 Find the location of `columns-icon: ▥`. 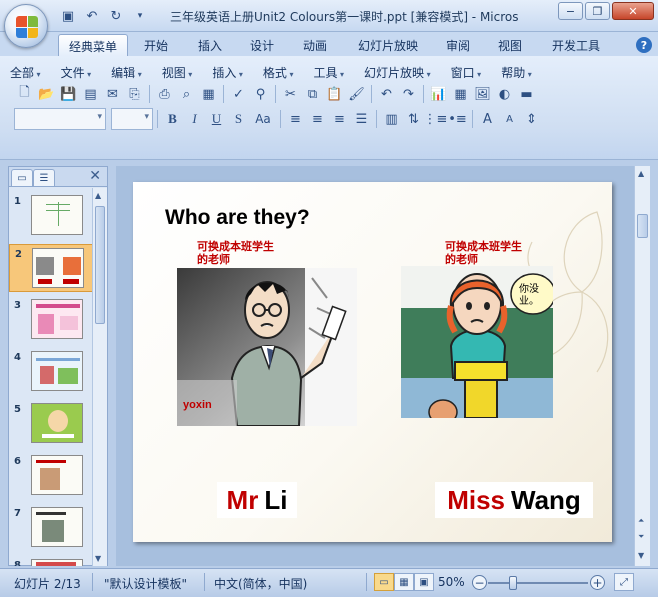

columns-icon: ▥ is located at coordinates (391, 119).